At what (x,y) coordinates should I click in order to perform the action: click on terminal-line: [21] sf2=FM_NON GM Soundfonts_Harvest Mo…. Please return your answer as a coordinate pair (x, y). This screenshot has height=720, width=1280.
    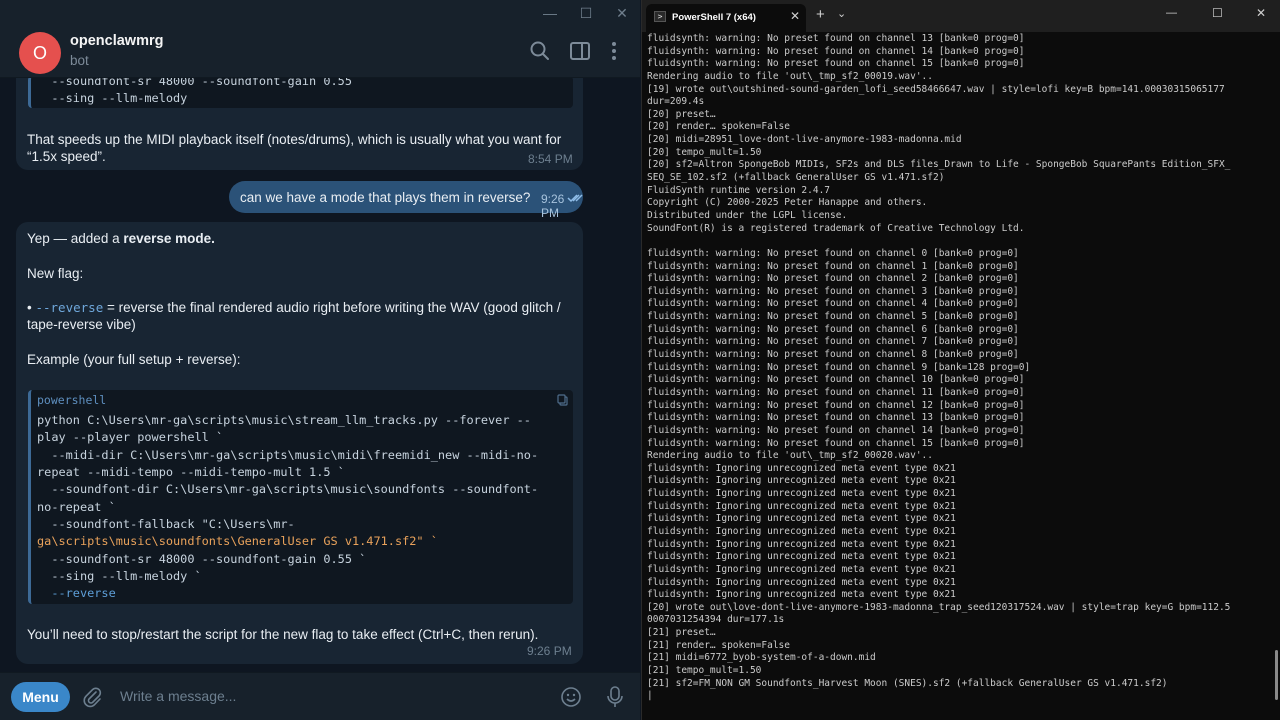
    Looking at the image, I should click on (907, 683).